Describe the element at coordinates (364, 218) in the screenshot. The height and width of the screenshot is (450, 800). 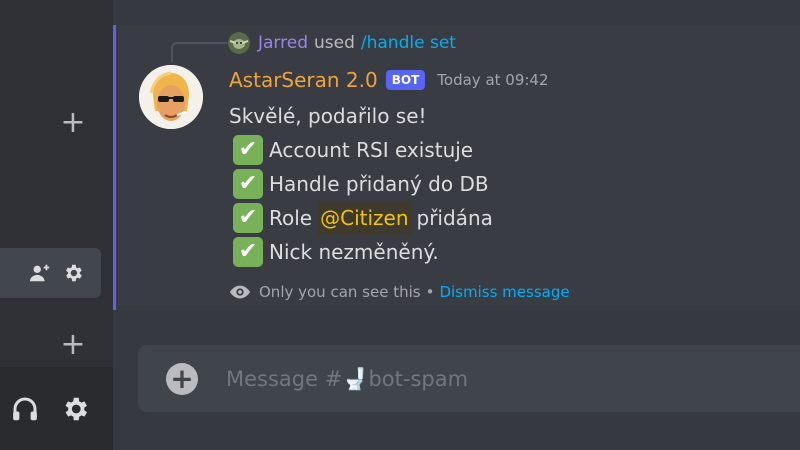
I see `role-mention: @Citizen` at that location.